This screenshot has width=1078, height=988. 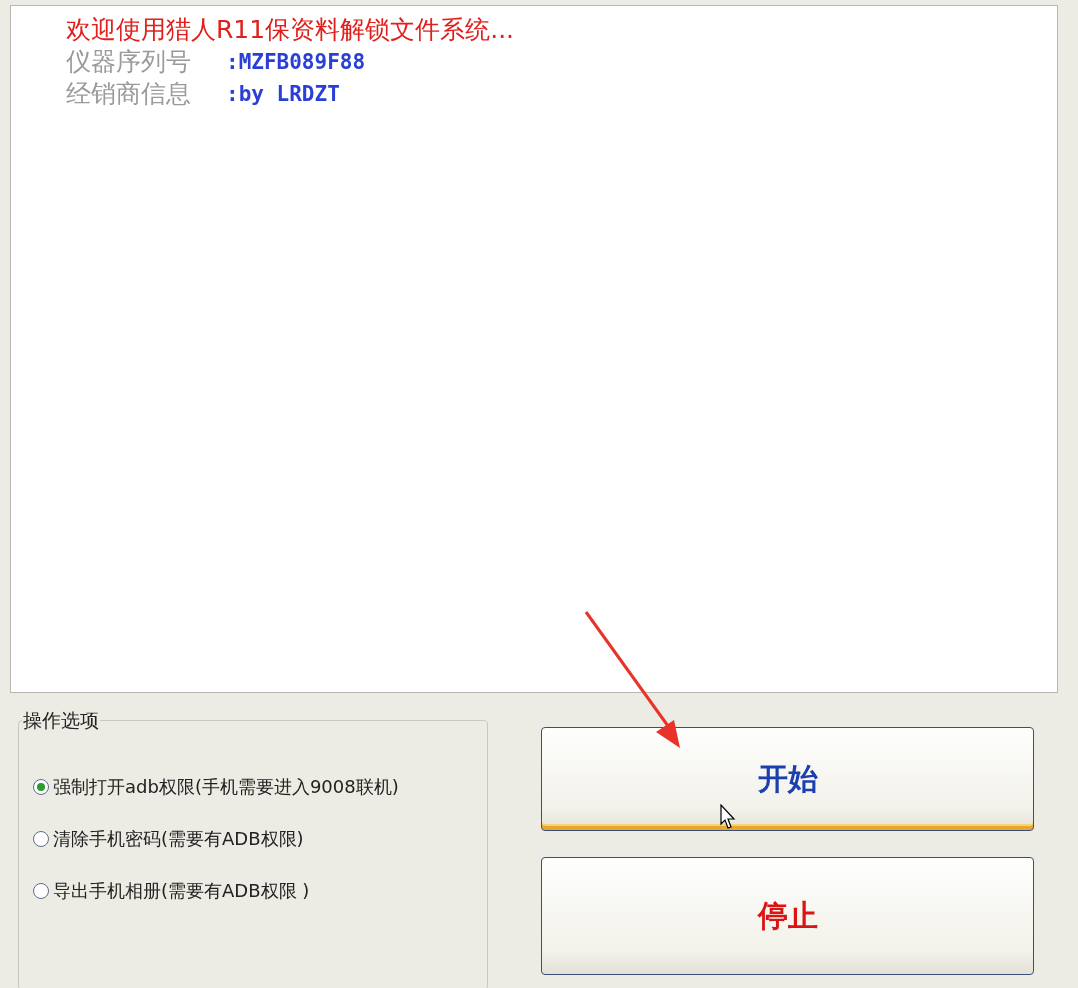 What do you see at coordinates (296, 62) in the screenshot?
I see `field-value: :MZFB089F88` at bounding box center [296, 62].